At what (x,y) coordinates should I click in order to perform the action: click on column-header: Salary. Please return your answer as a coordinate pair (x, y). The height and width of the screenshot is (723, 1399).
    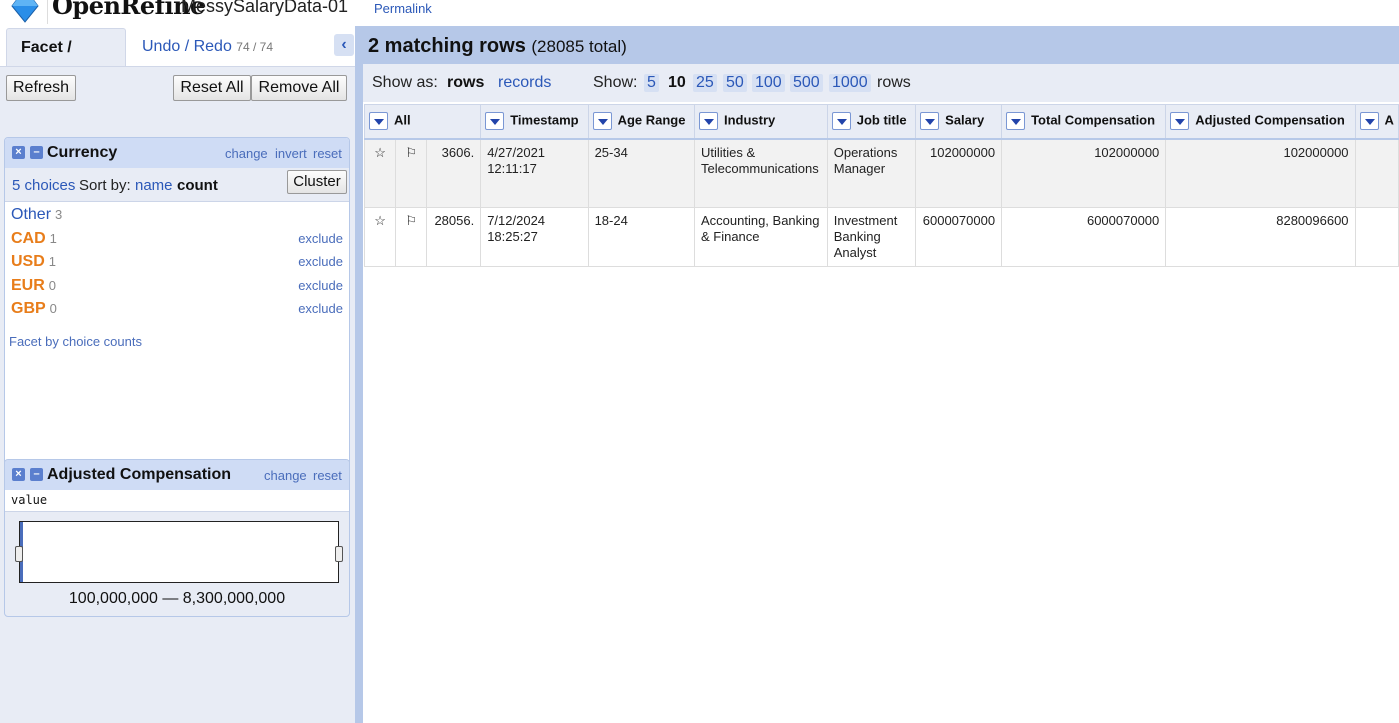
    Looking at the image, I should click on (959, 122).